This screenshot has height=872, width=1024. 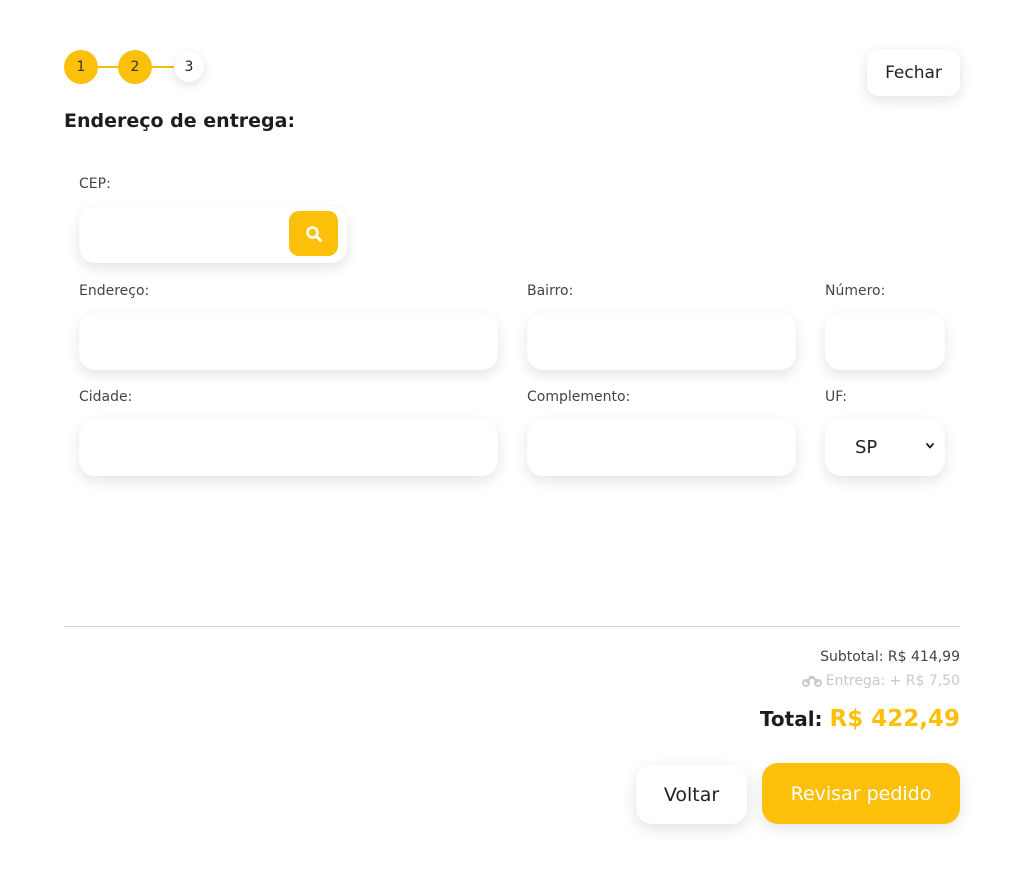 I want to click on endereco-field, so click(x=288, y=341).